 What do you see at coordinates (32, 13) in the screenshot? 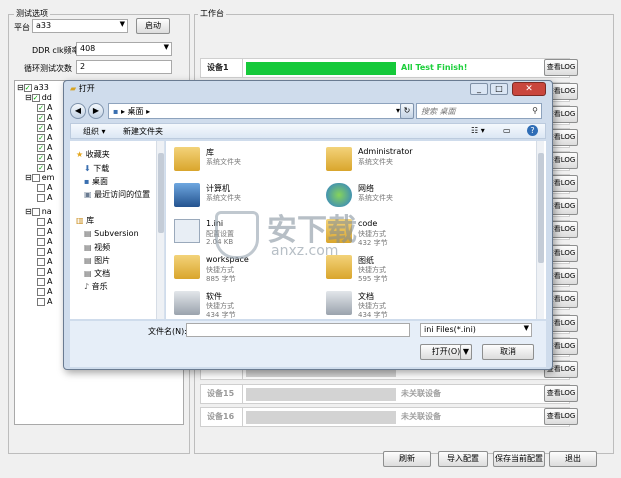
I see `test-options-title: 测试选项` at bounding box center [32, 13].